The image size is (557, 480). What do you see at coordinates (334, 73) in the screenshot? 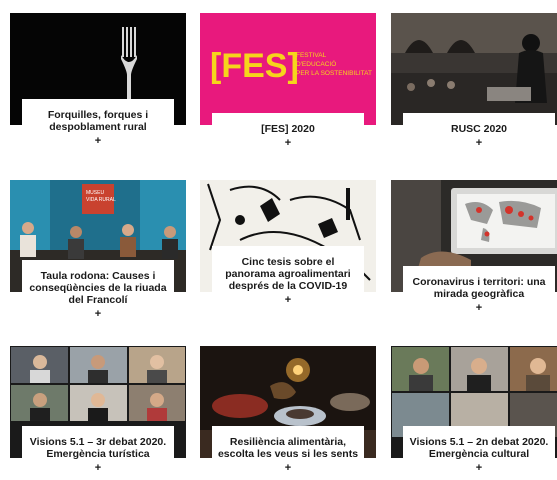
I see `fes-logo-line3: PER LA SOSTENIBILITAT` at bounding box center [334, 73].